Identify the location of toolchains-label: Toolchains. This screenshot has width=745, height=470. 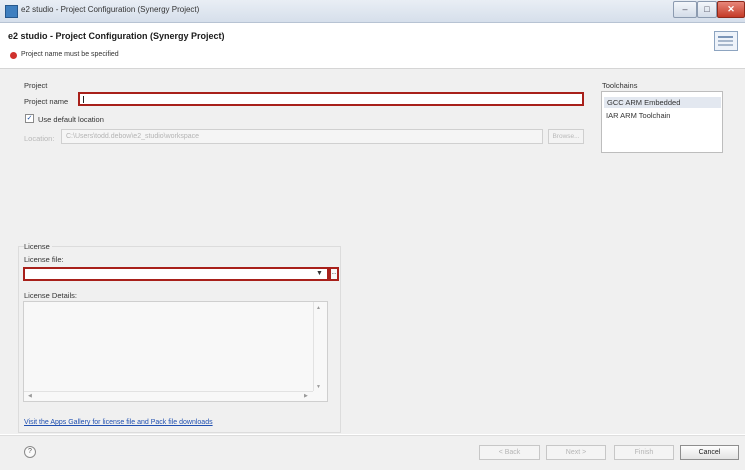
(620, 85).